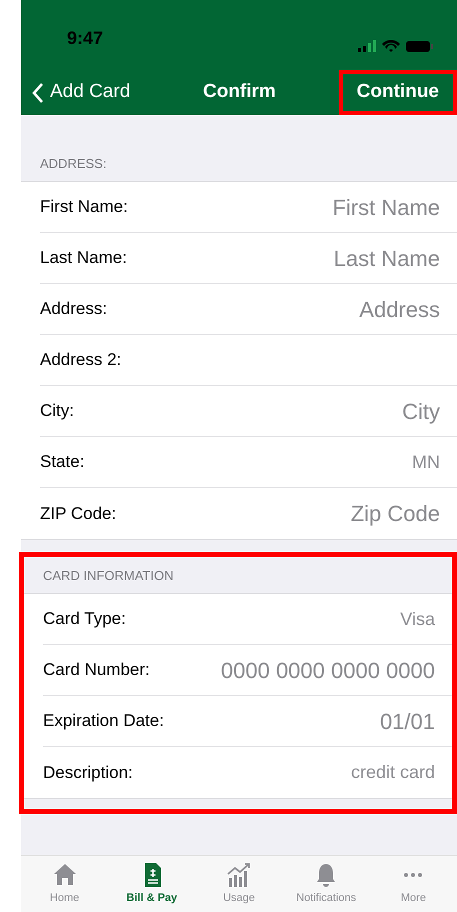  Describe the element at coordinates (85, 38) in the screenshot. I see `status-time: 9:47` at that location.